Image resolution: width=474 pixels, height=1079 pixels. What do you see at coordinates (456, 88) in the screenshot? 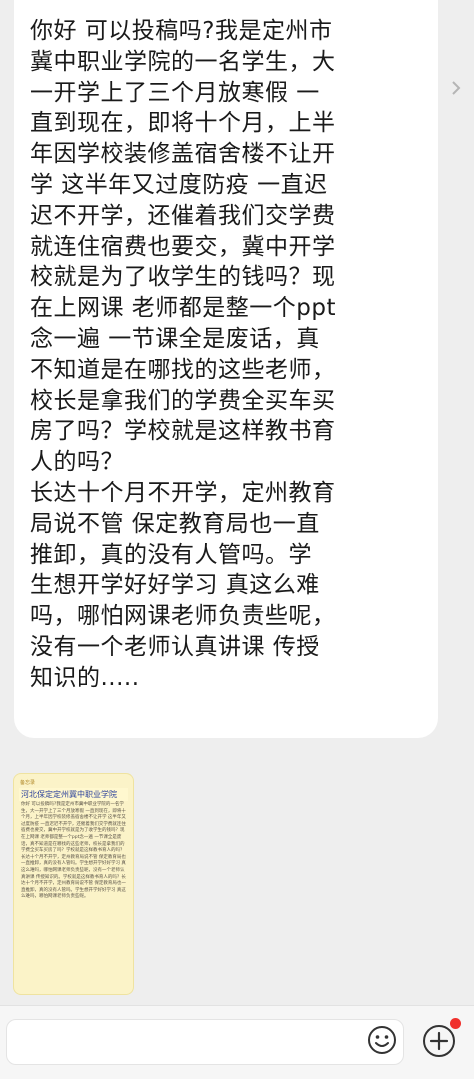
I see `chevron-right-icon` at bounding box center [456, 88].